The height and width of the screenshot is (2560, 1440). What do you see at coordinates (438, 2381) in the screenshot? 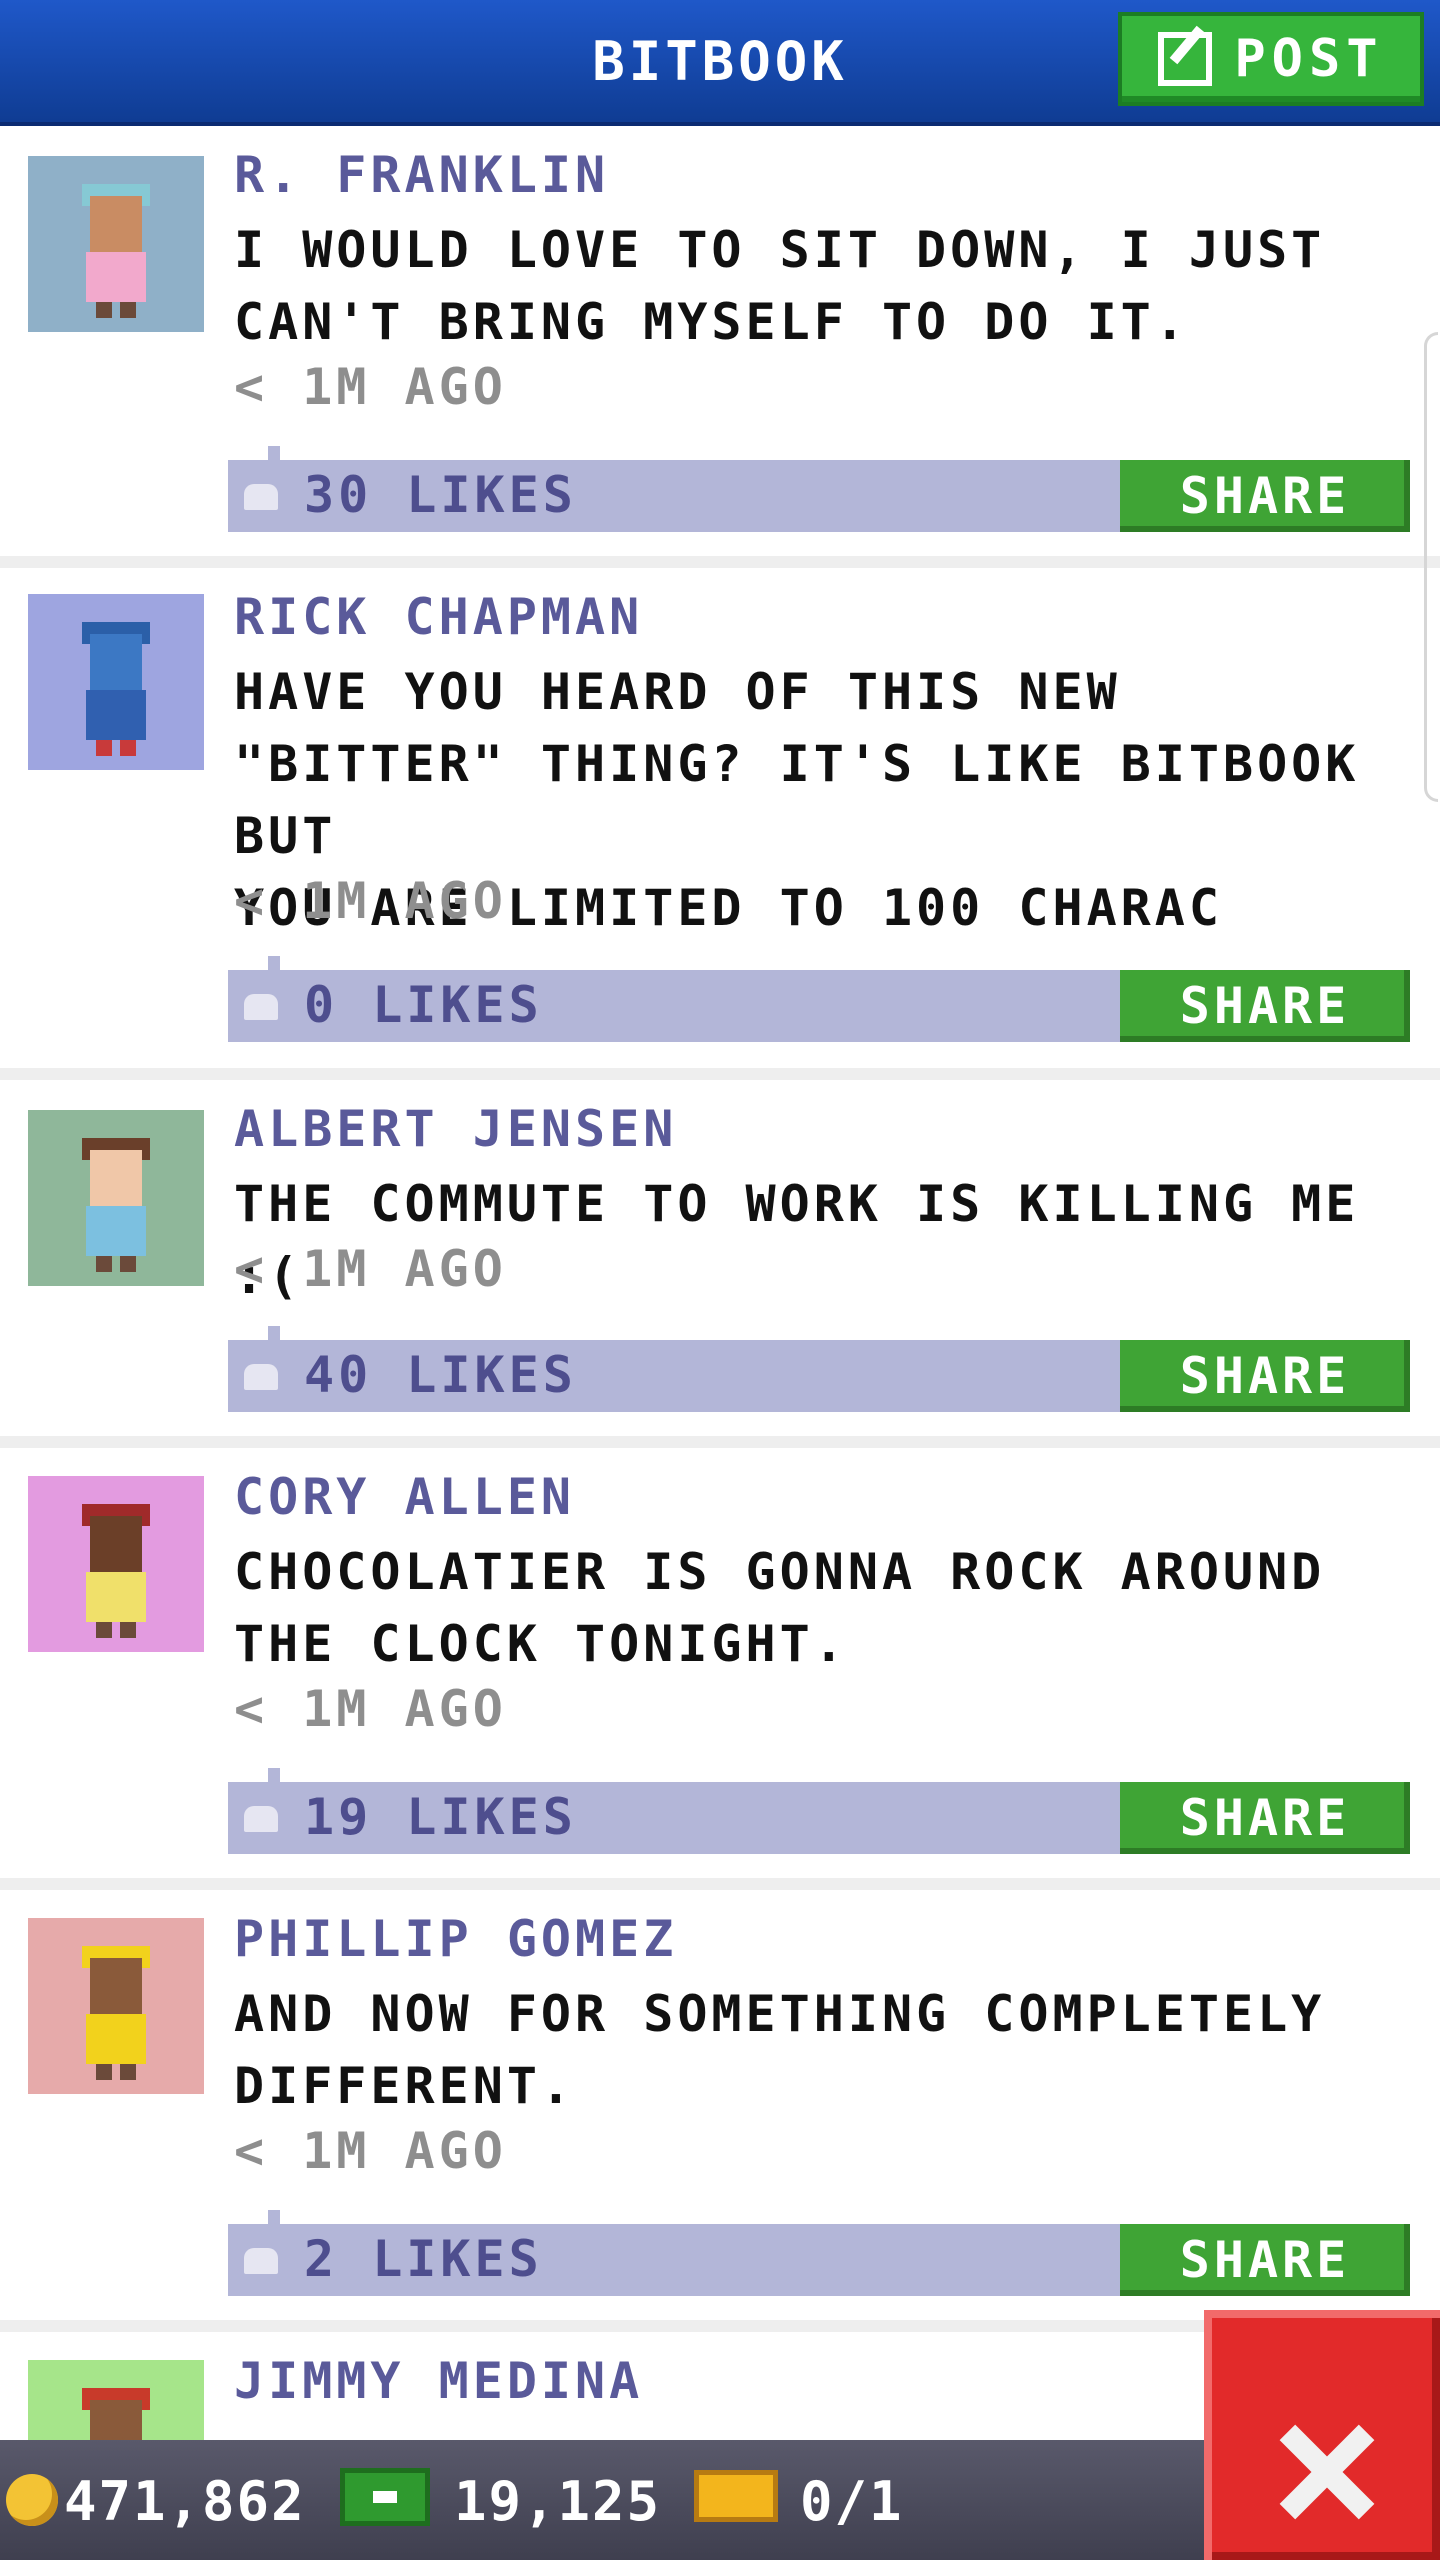
I see `post-author: JIMMY MEDINA` at bounding box center [438, 2381].